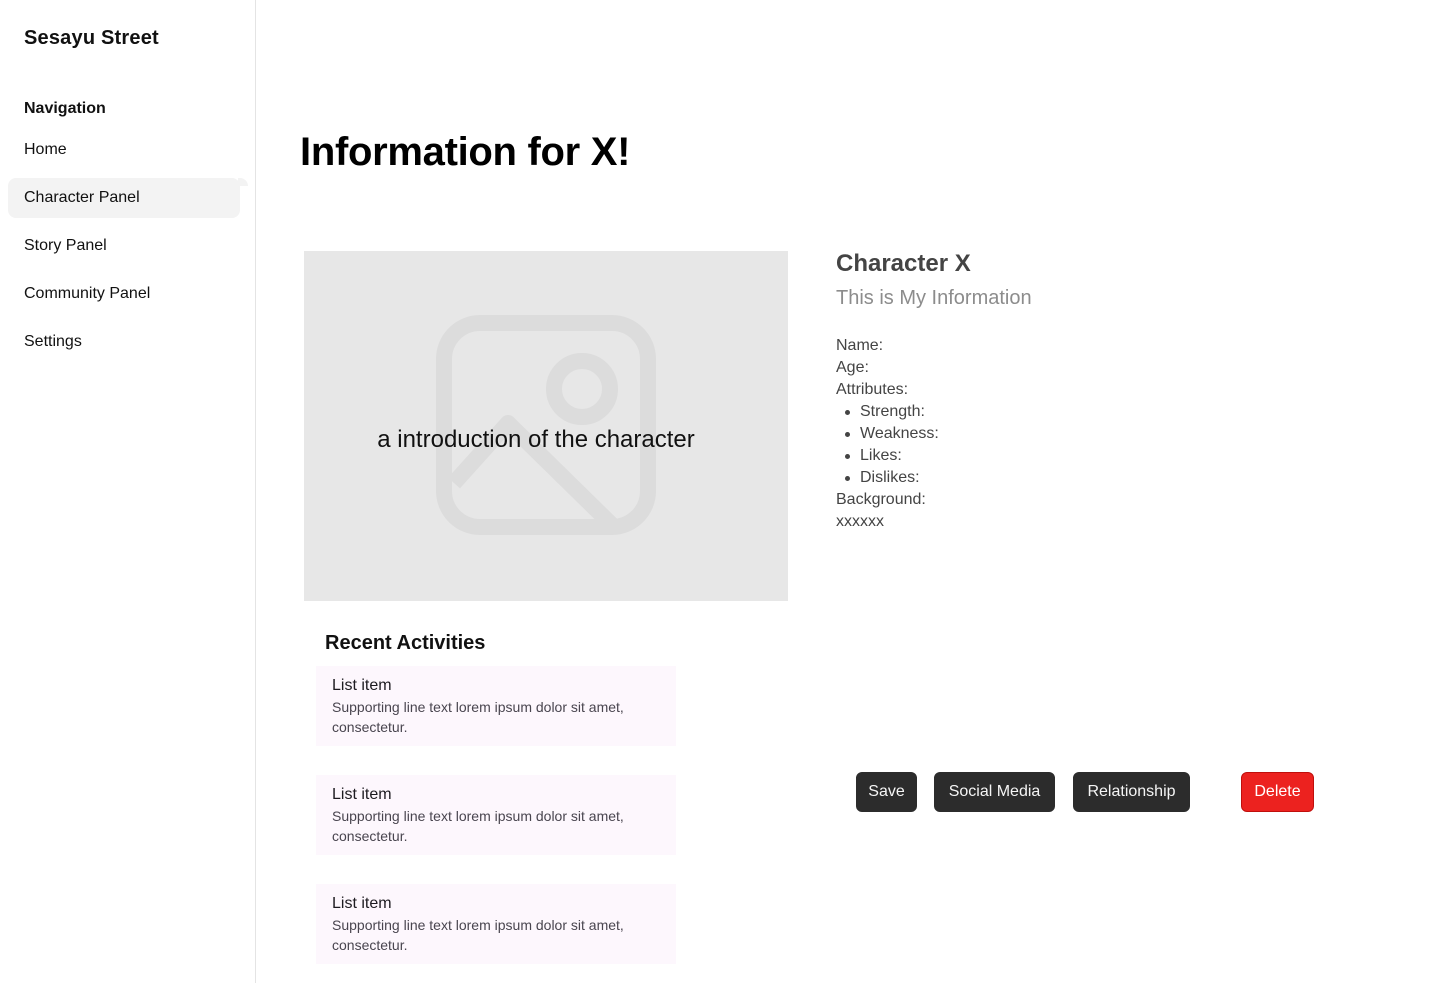 This screenshot has width=1440, height=983. I want to click on name-label: Name:, so click(860, 345).